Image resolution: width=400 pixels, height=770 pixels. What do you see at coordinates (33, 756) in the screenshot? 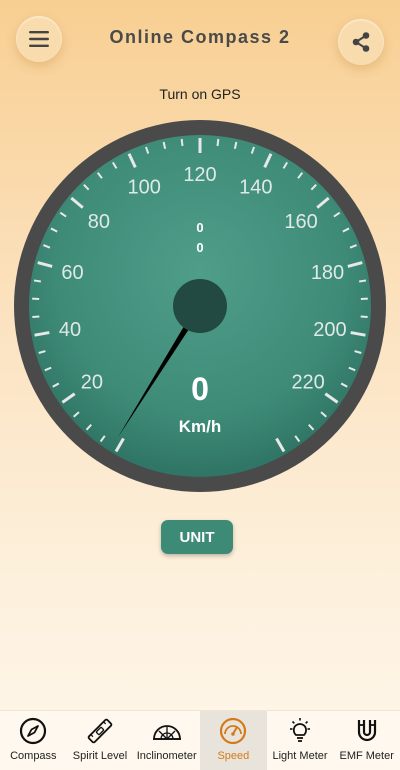
I see `nav-label-compass: Compass` at bounding box center [33, 756].